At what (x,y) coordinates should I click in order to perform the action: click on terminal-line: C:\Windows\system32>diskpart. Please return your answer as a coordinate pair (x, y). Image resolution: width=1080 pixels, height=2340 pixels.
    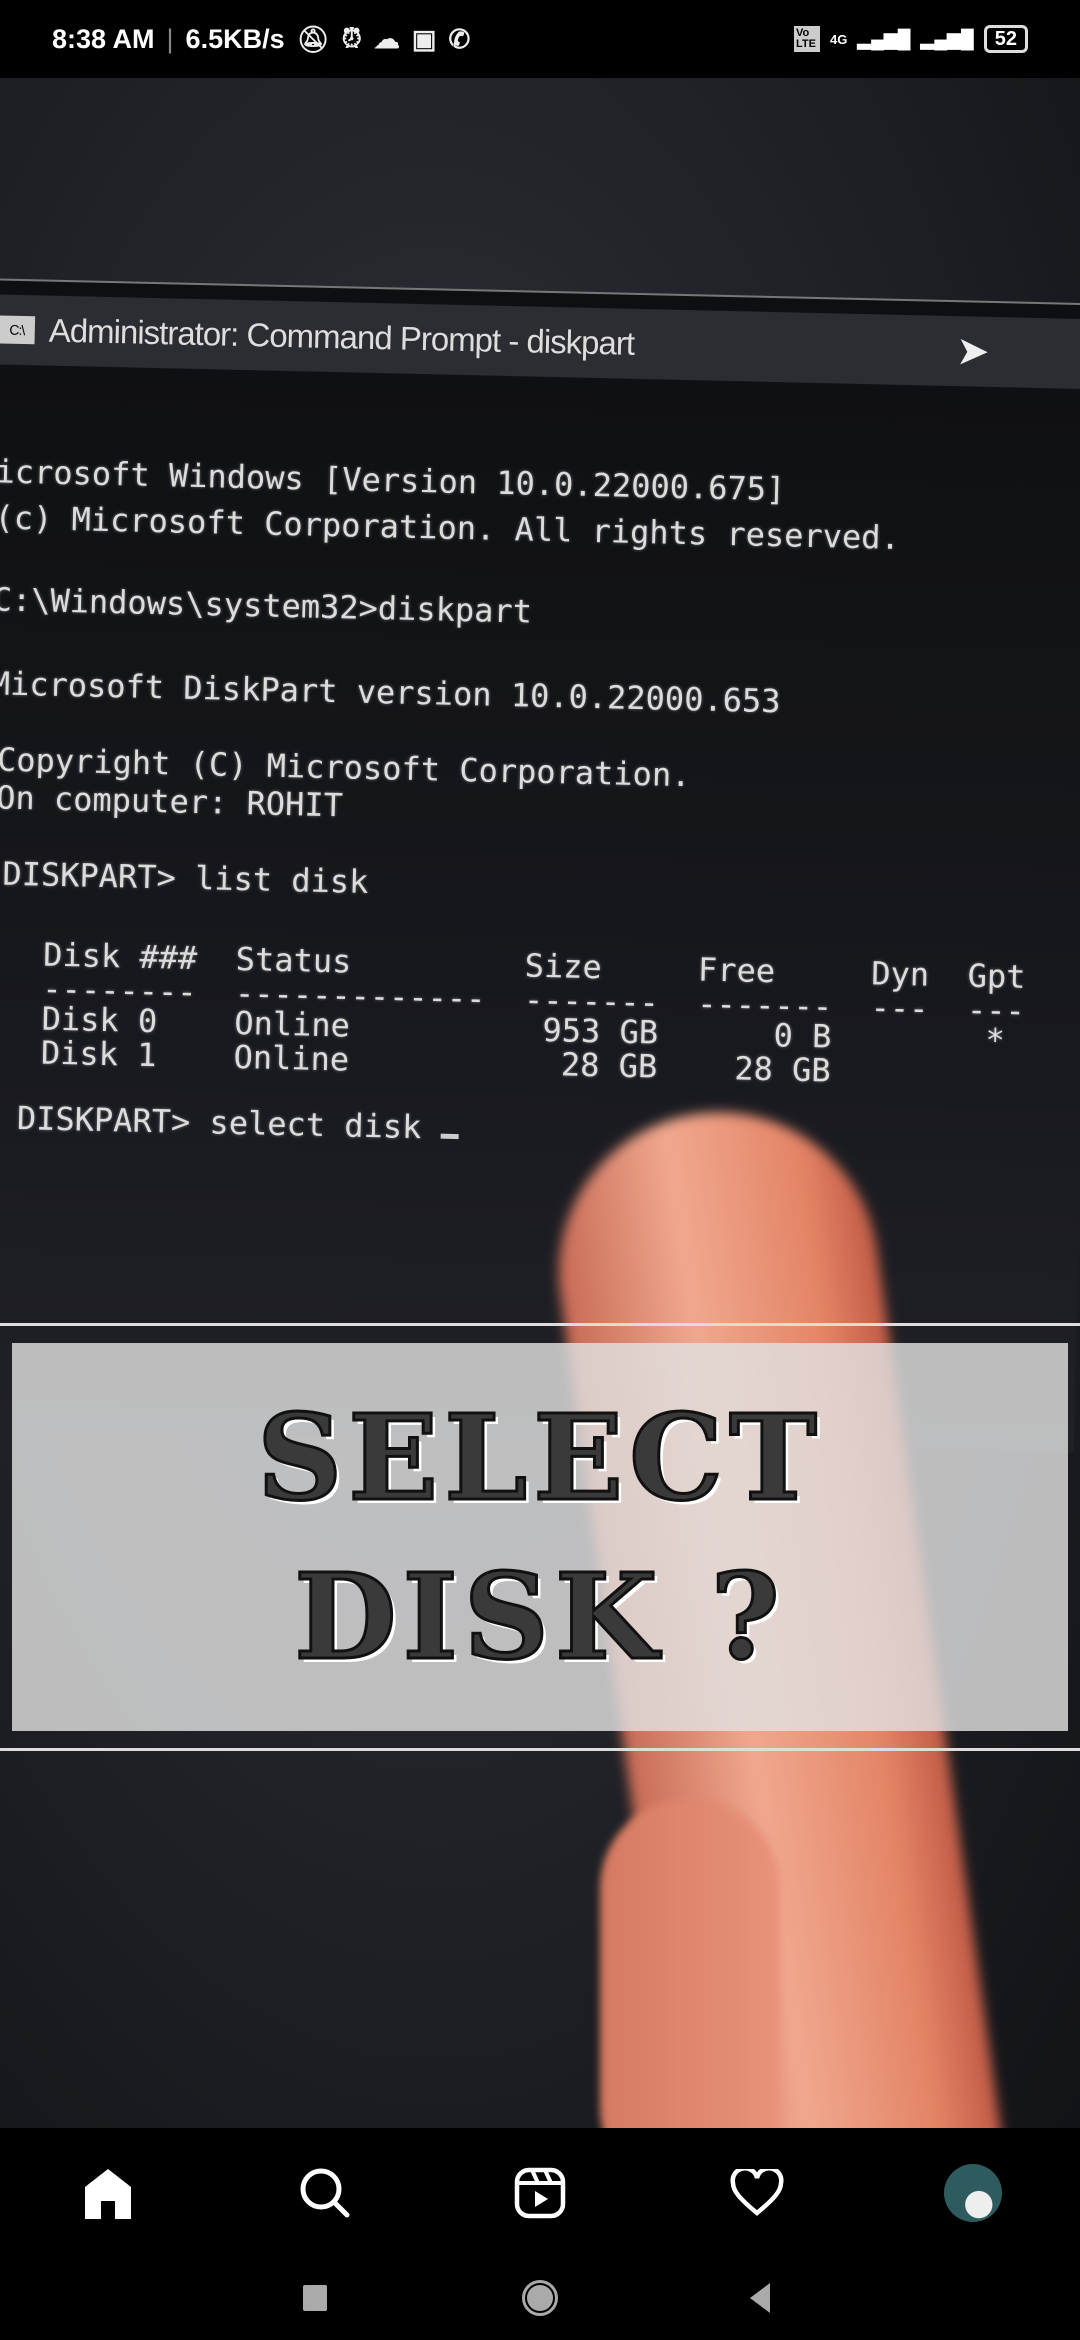
    Looking at the image, I should click on (266, 605).